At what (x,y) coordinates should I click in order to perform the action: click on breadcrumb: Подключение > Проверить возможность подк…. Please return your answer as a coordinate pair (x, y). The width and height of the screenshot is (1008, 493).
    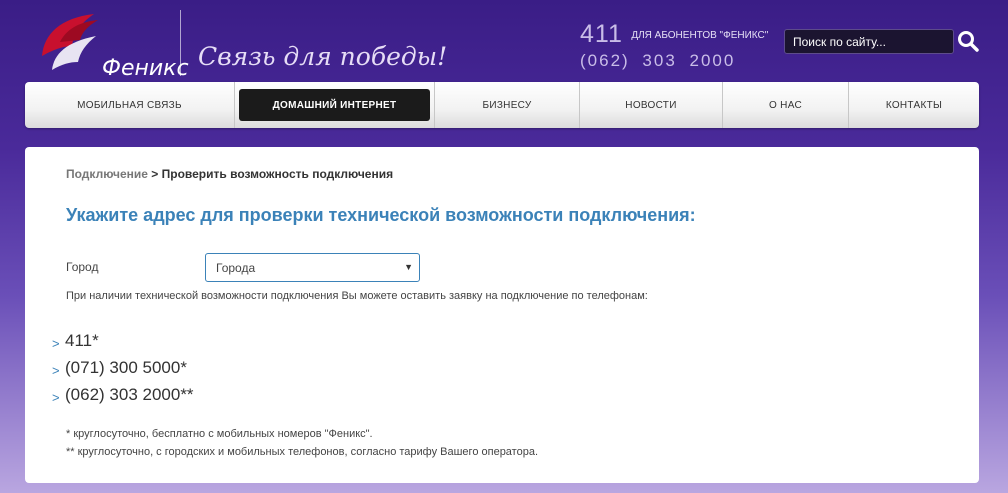
    Looking at the image, I should click on (229, 174).